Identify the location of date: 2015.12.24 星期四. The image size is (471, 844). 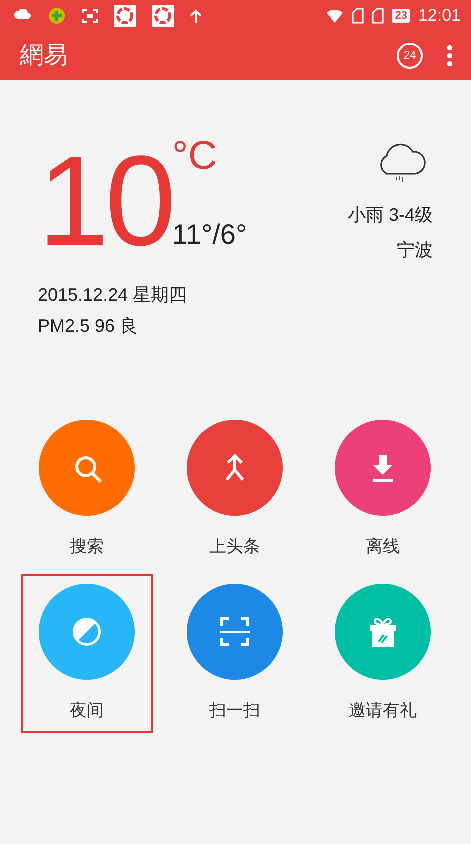
(113, 295).